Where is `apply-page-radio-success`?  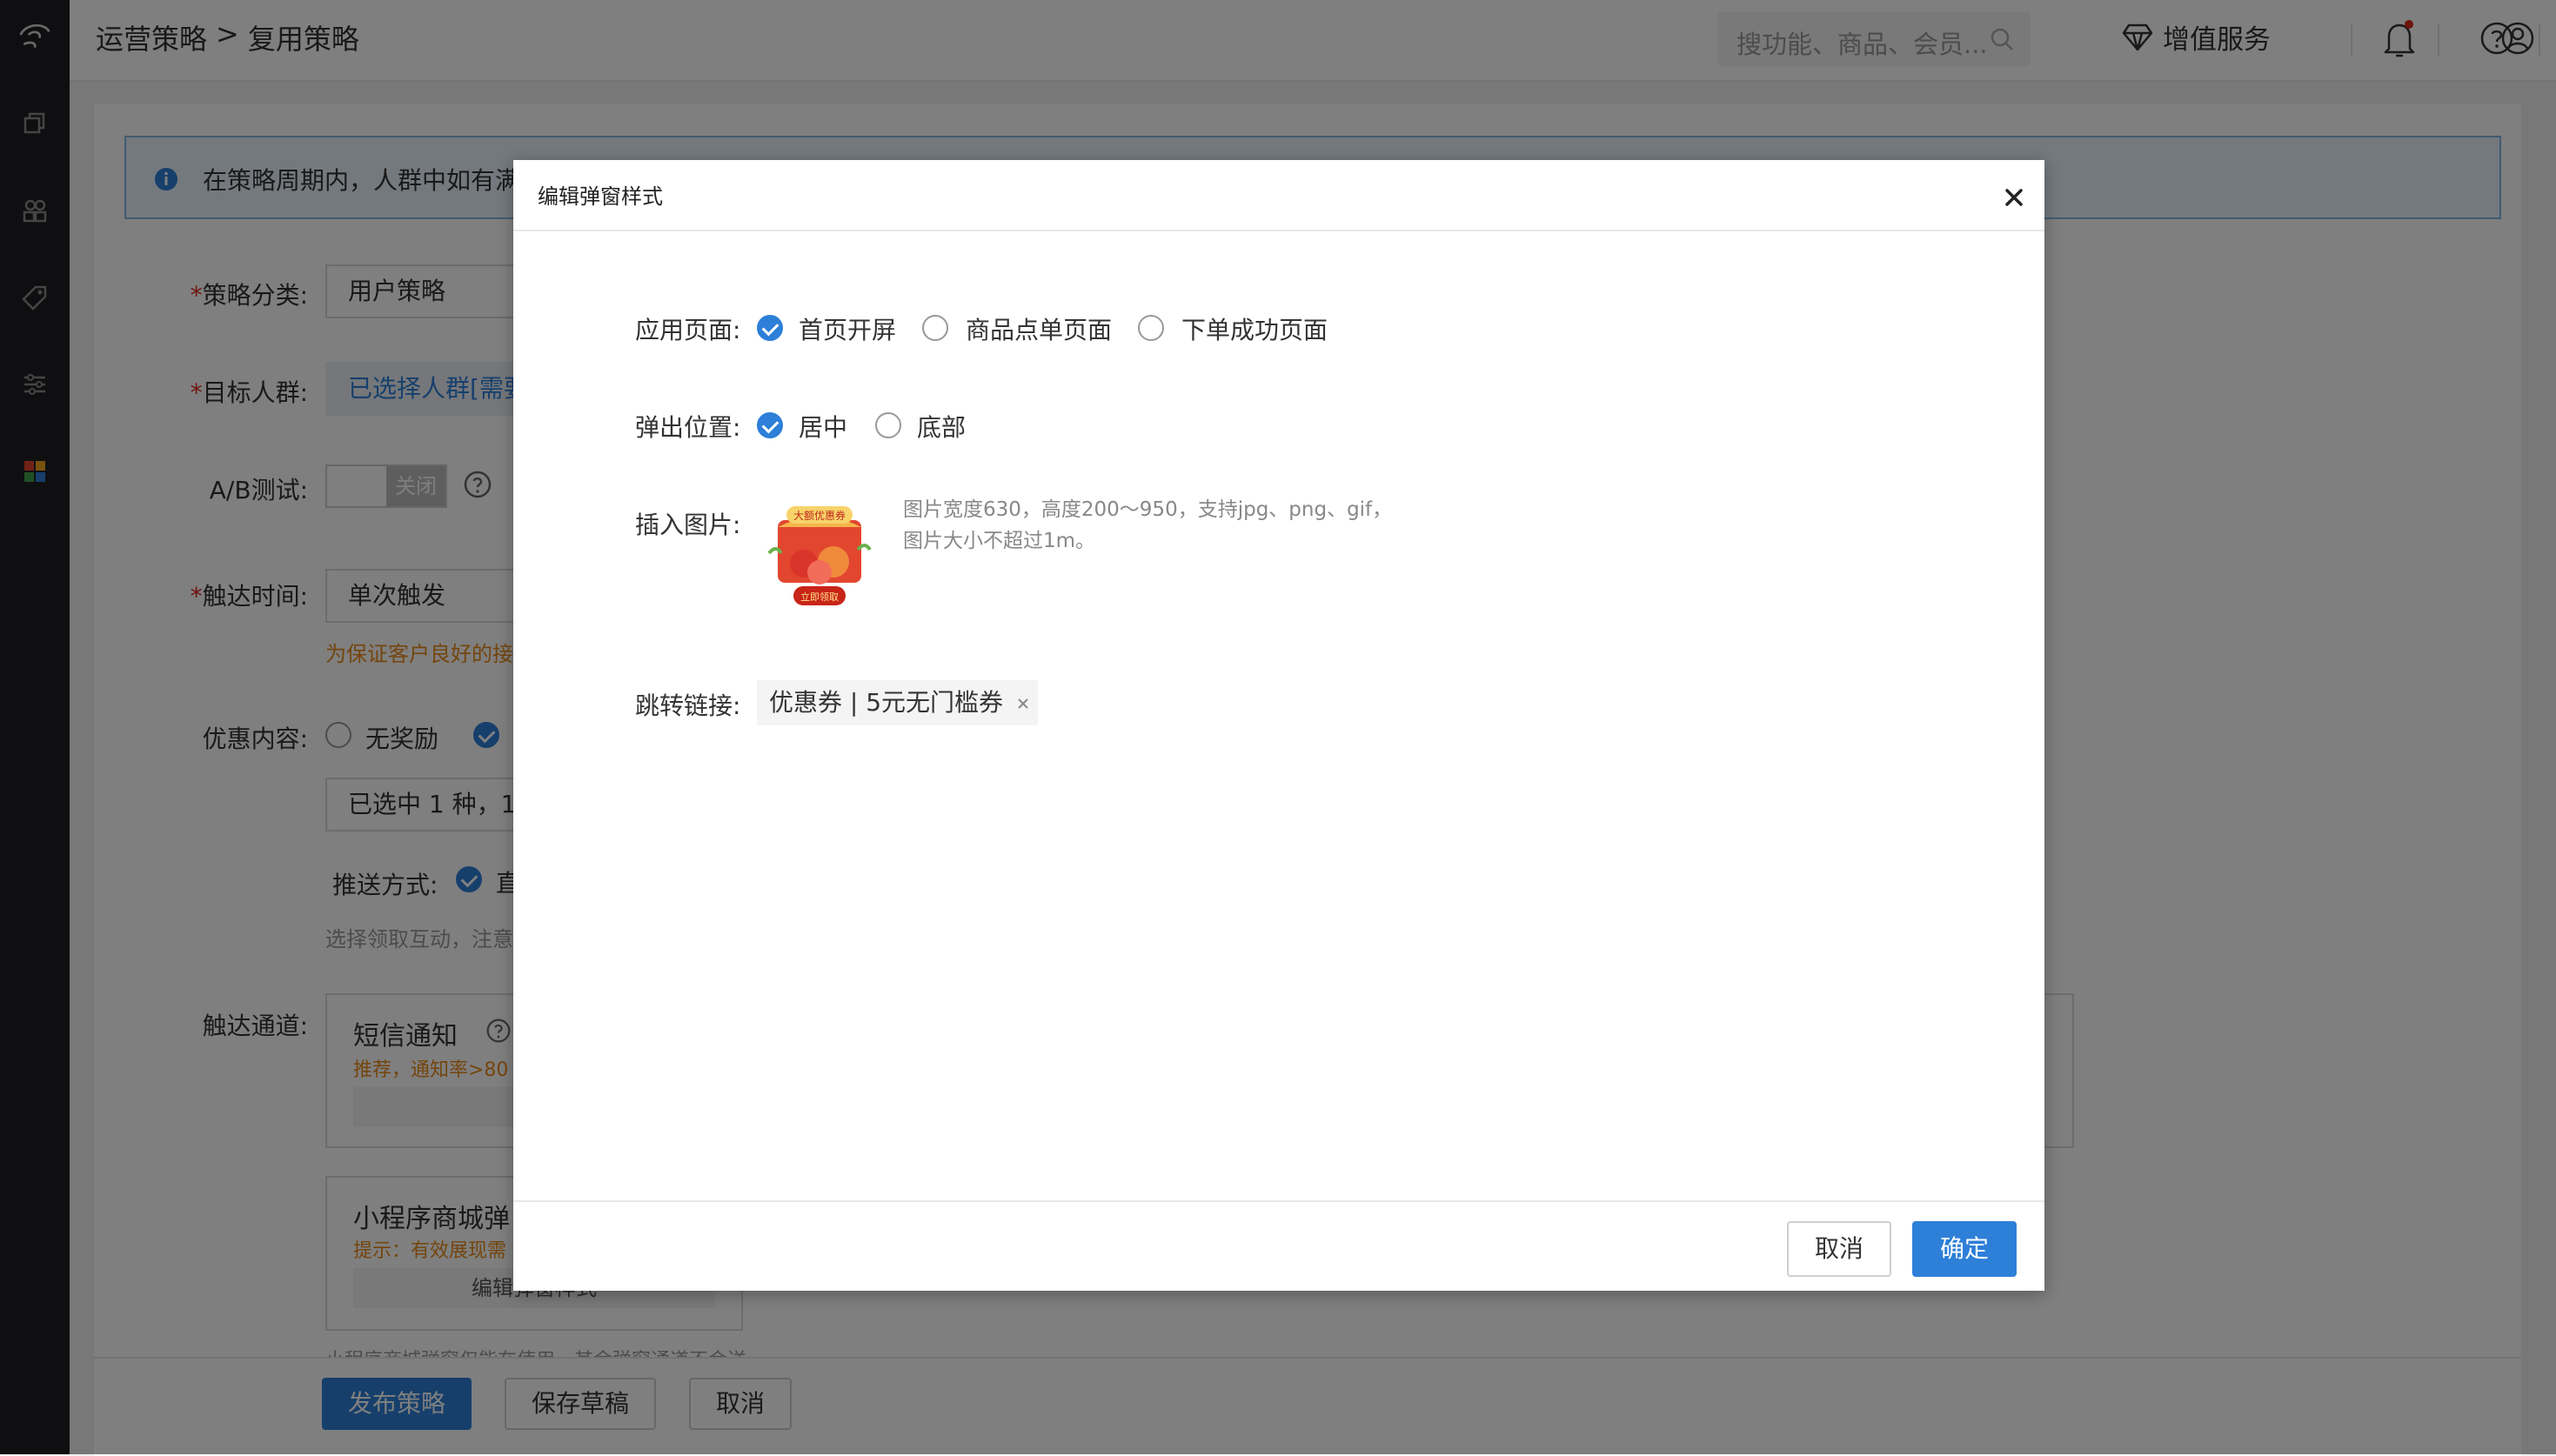
apply-page-radio-success is located at coordinates (1151, 328).